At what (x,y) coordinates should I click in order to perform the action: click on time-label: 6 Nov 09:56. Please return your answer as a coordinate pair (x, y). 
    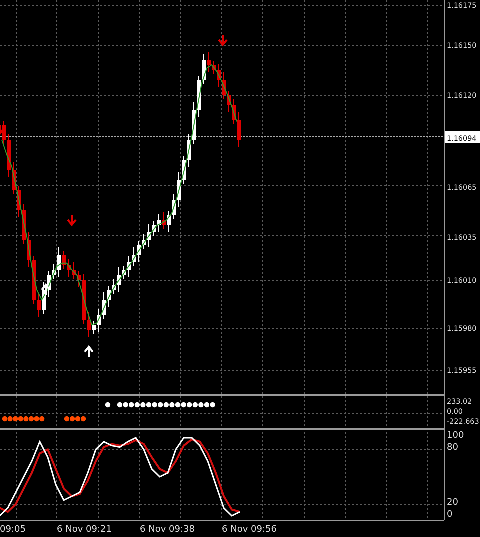
    Looking at the image, I should click on (249, 530).